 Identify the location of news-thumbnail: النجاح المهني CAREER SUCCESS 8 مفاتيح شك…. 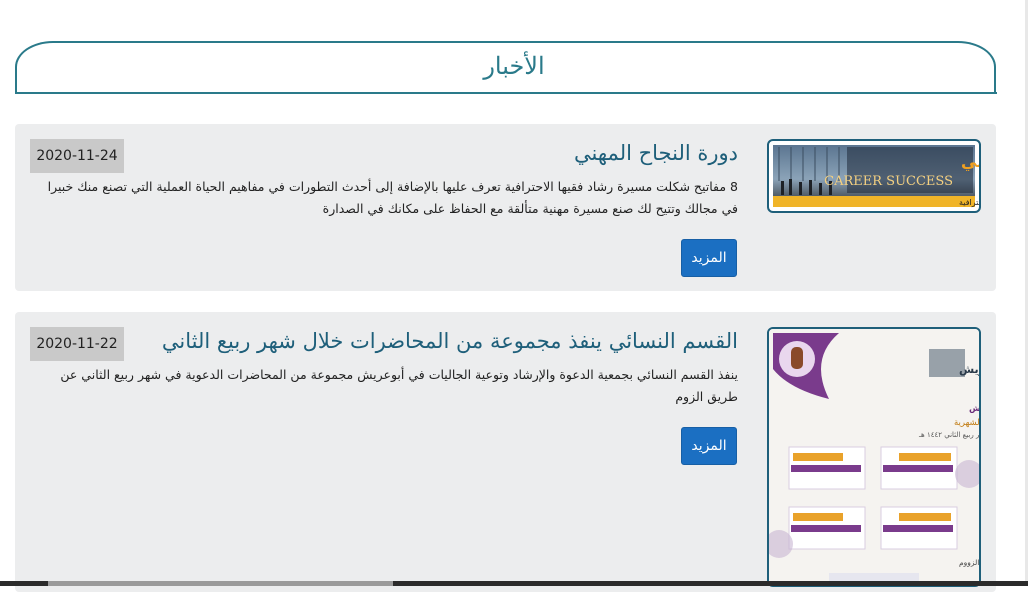
(874, 176).